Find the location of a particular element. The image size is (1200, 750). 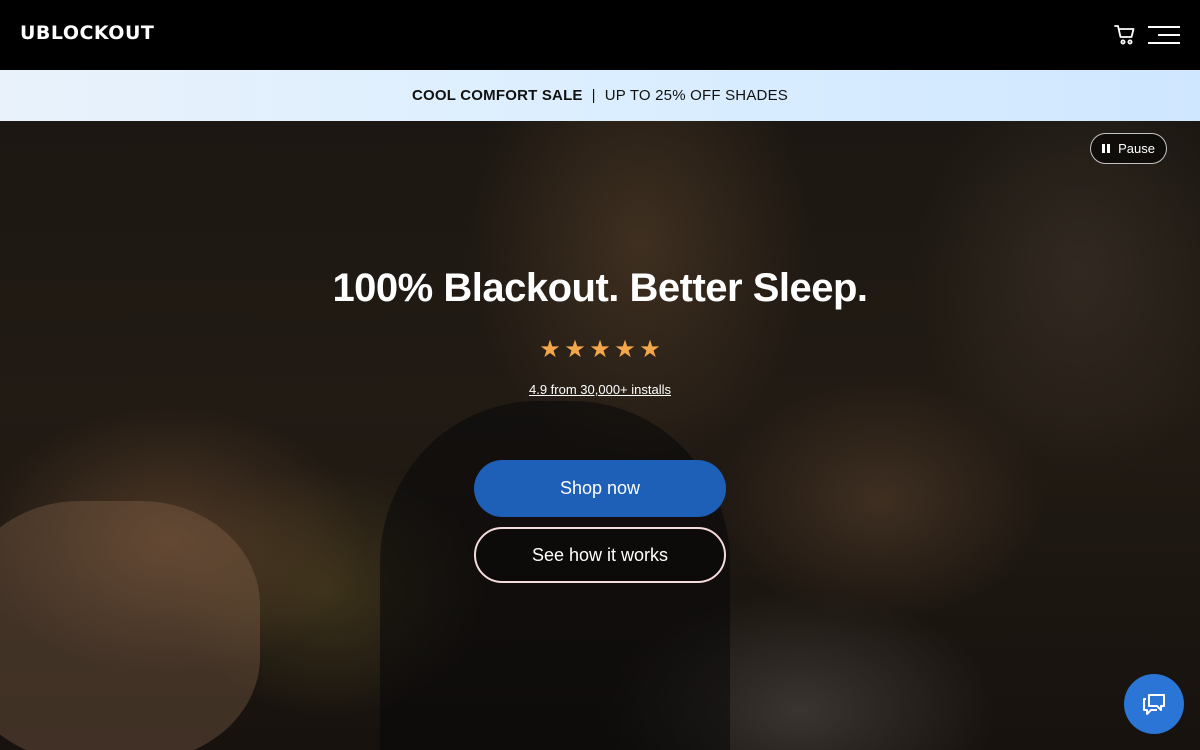

pause-button: Pause is located at coordinates (1128, 148).